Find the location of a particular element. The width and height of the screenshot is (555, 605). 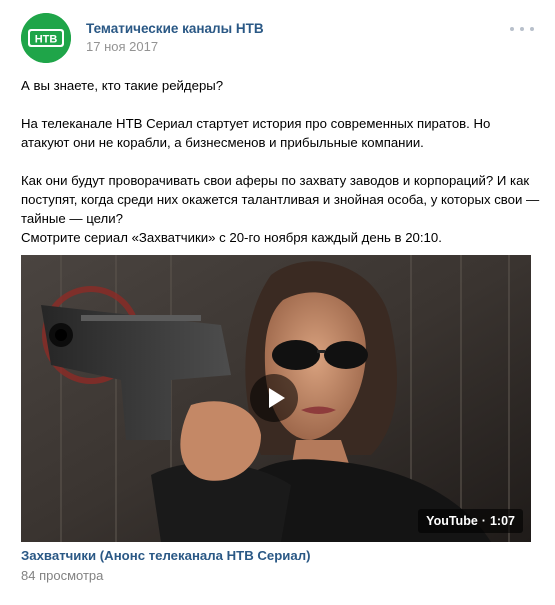

play-icon is located at coordinates (274, 398).